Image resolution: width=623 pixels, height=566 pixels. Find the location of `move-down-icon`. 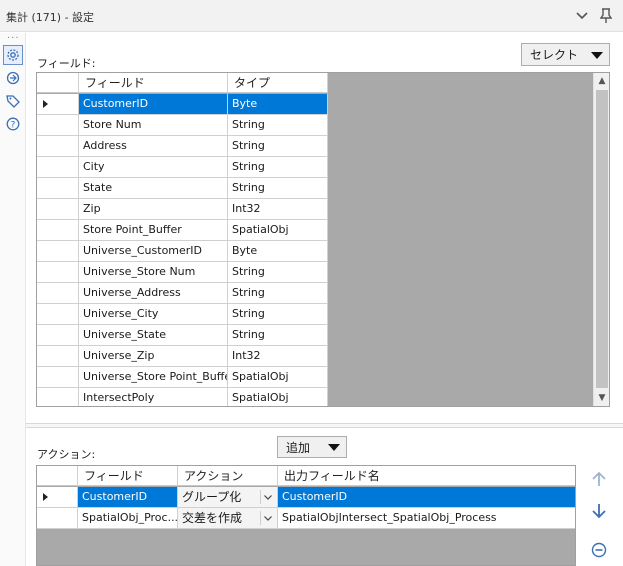

move-down-icon is located at coordinates (599, 511).